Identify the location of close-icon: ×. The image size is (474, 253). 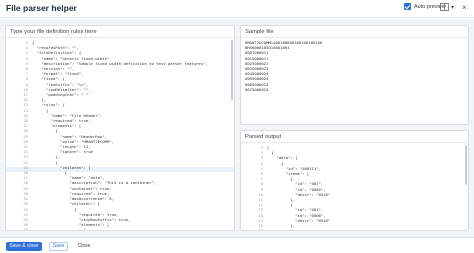
(464, 8).